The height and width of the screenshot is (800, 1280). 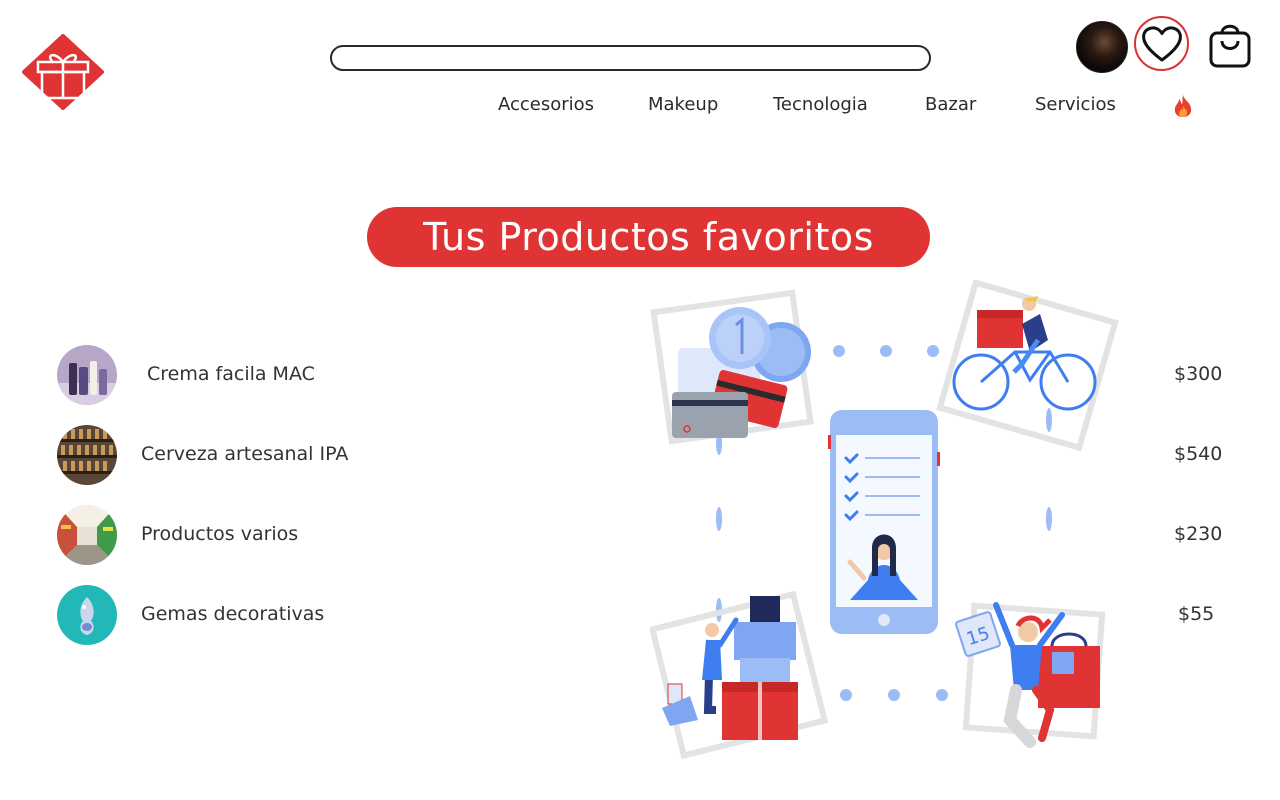 I want to click on heart-icon, so click(x=1161, y=43).